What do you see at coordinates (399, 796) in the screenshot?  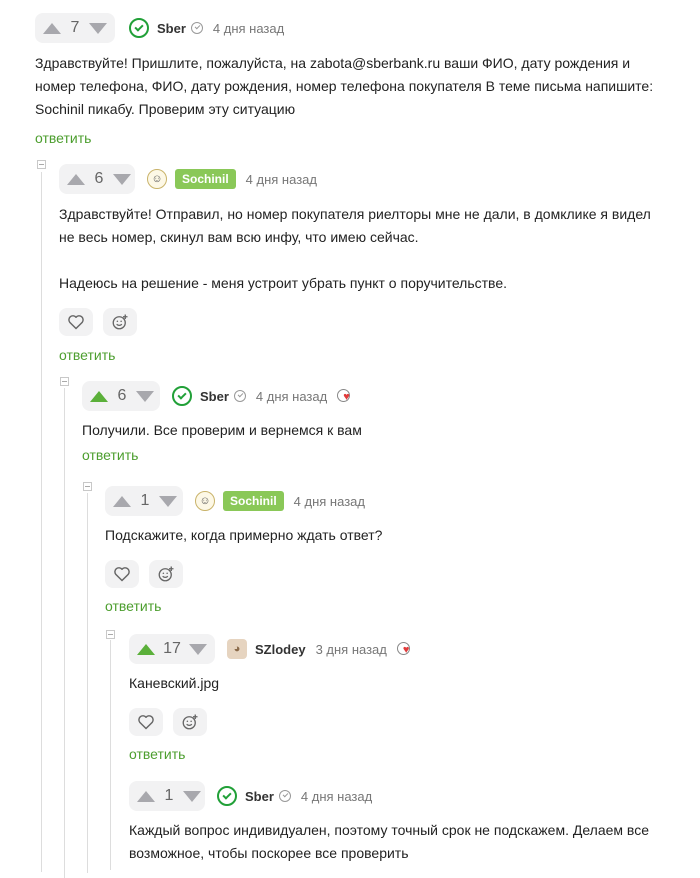 I see `comment-header: 1 Sber 4 дня назад` at bounding box center [399, 796].